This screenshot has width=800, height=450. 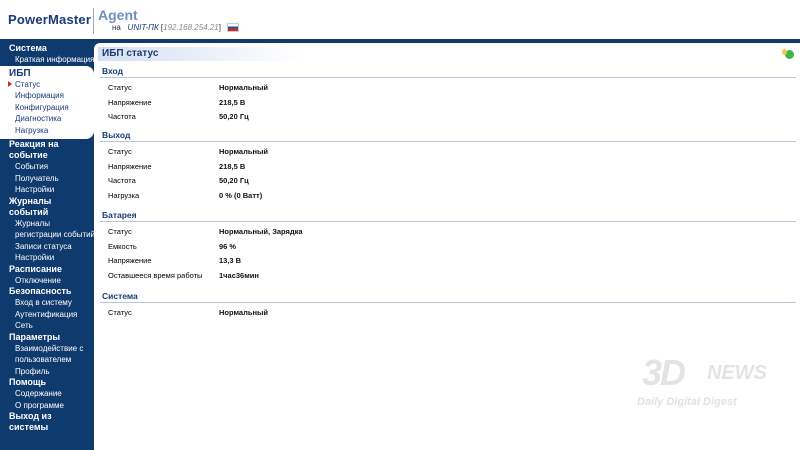 I want to click on sidebar-item-contents: Содержание, so click(x=47, y=394).